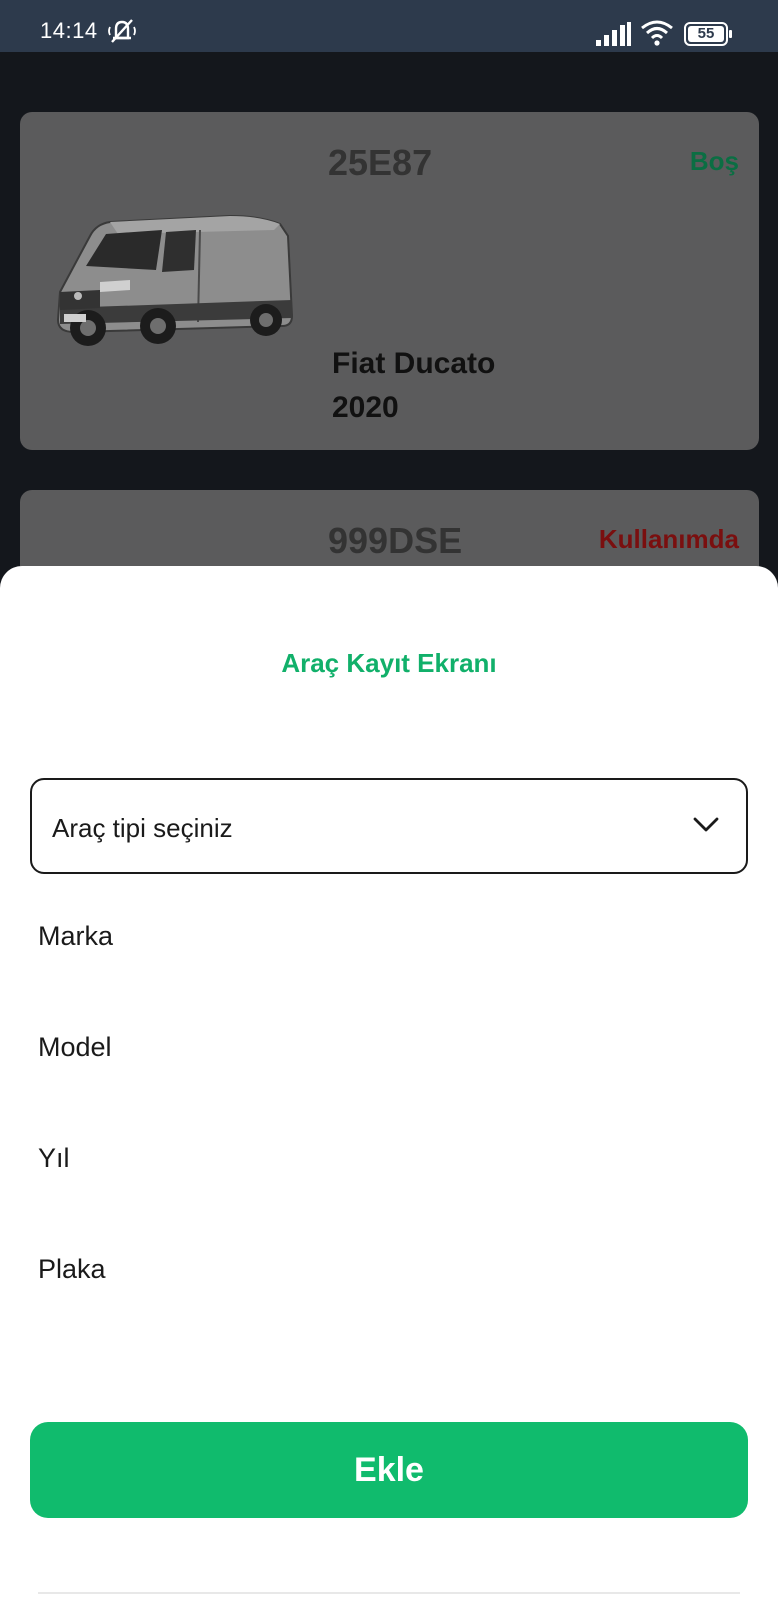 This screenshot has height=1600, width=778. What do you see at coordinates (175, 280) in the screenshot?
I see `van-image` at bounding box center [175, 280].